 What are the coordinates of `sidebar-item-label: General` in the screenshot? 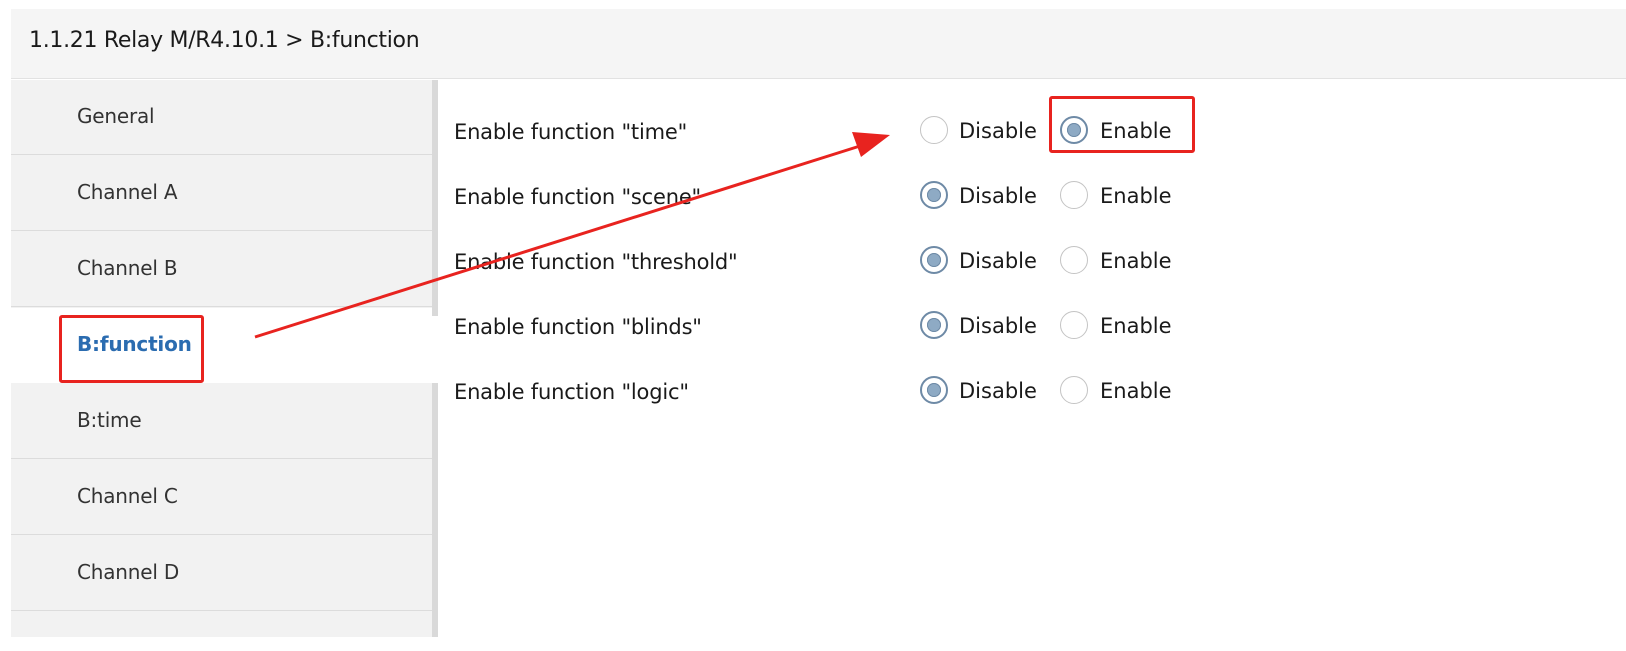 It's located at (116, 116).